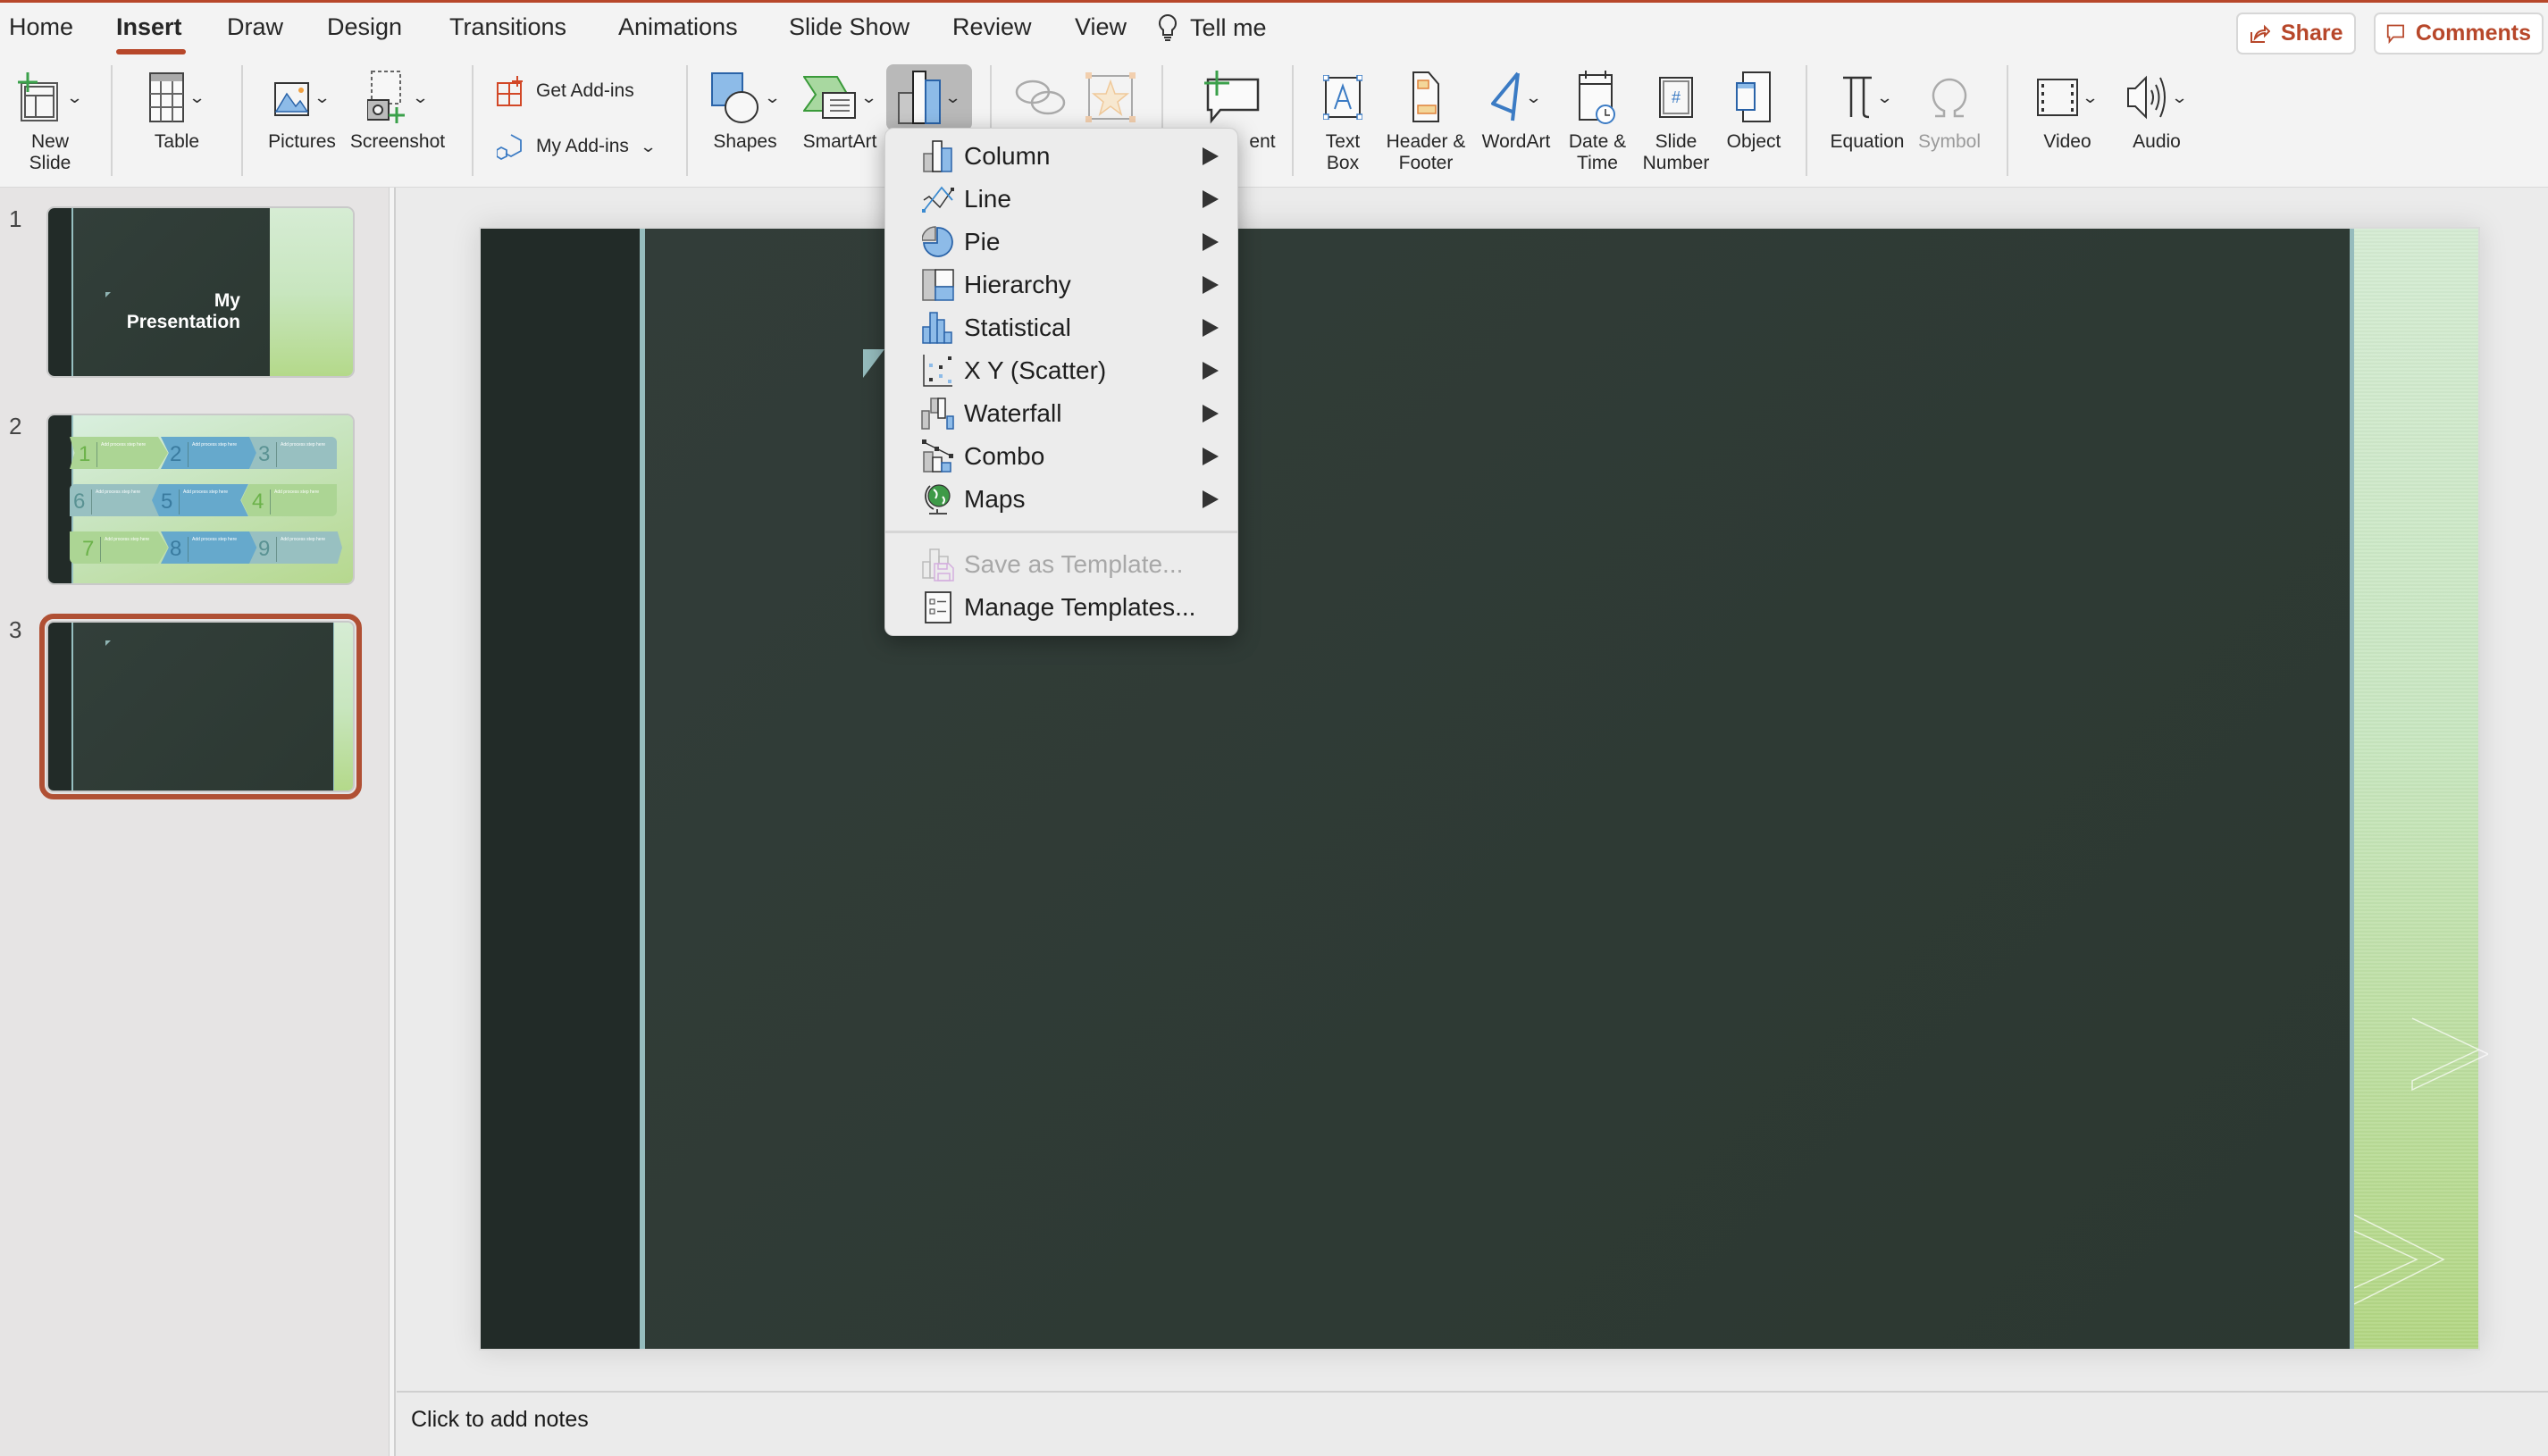  Describe the element at coordinates (1949, 141) in the screenshot. I see `symbol-label: Symbol` at that location.